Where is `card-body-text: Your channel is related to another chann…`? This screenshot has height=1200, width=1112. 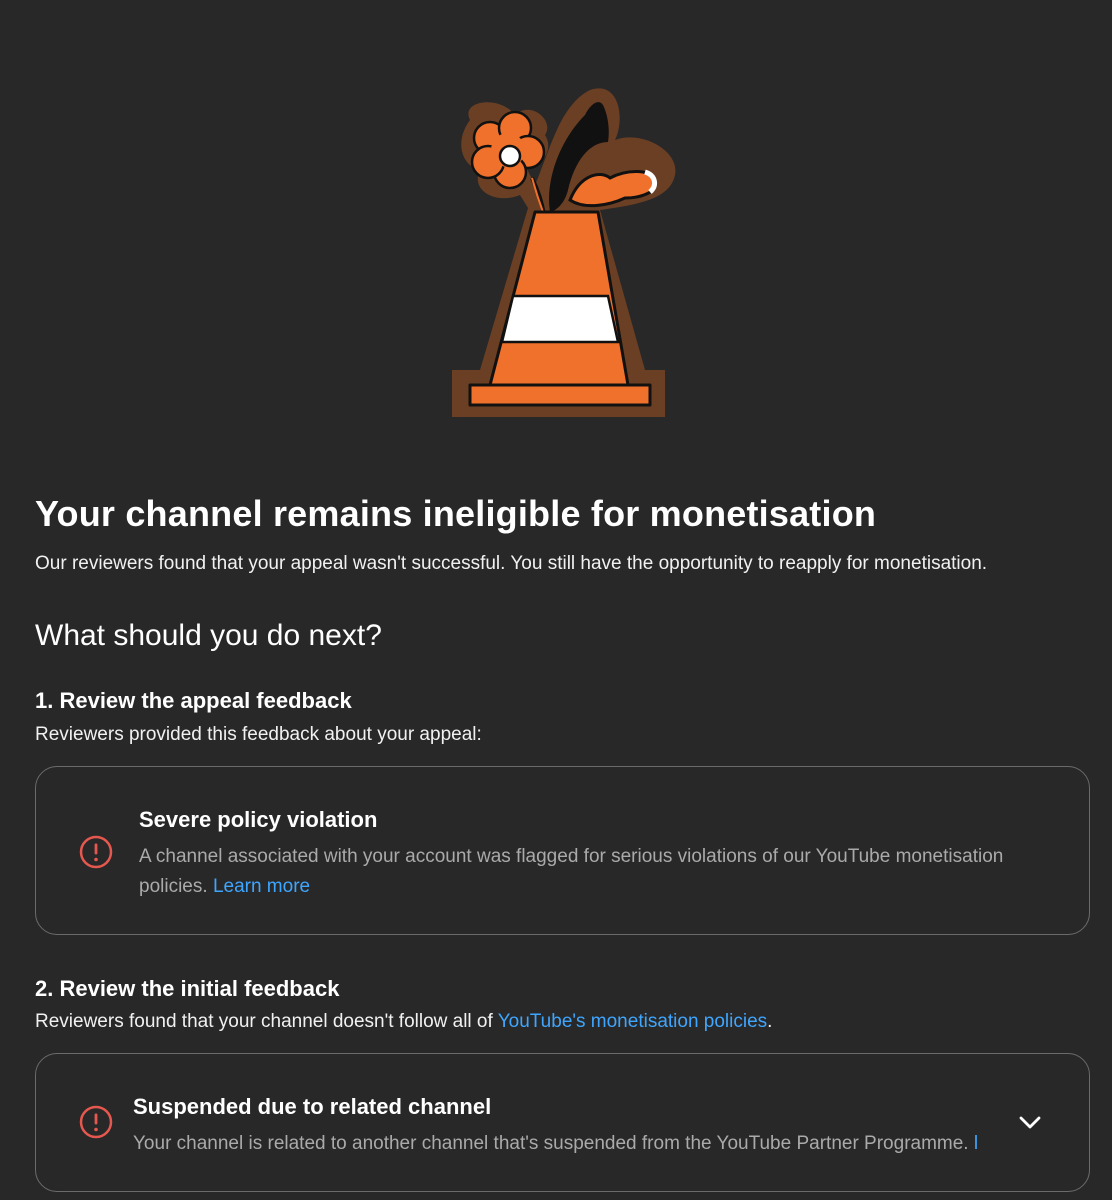
card-body-text: Your channel is related to another chann… is located at coordinates (551, 1143).